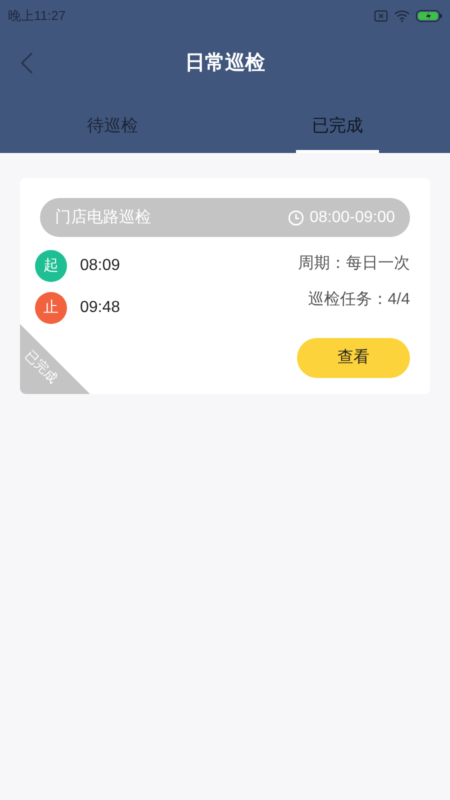 This screenshot has width=450, height=800. I want to click on event-time: 08:09, so click(100, 266).